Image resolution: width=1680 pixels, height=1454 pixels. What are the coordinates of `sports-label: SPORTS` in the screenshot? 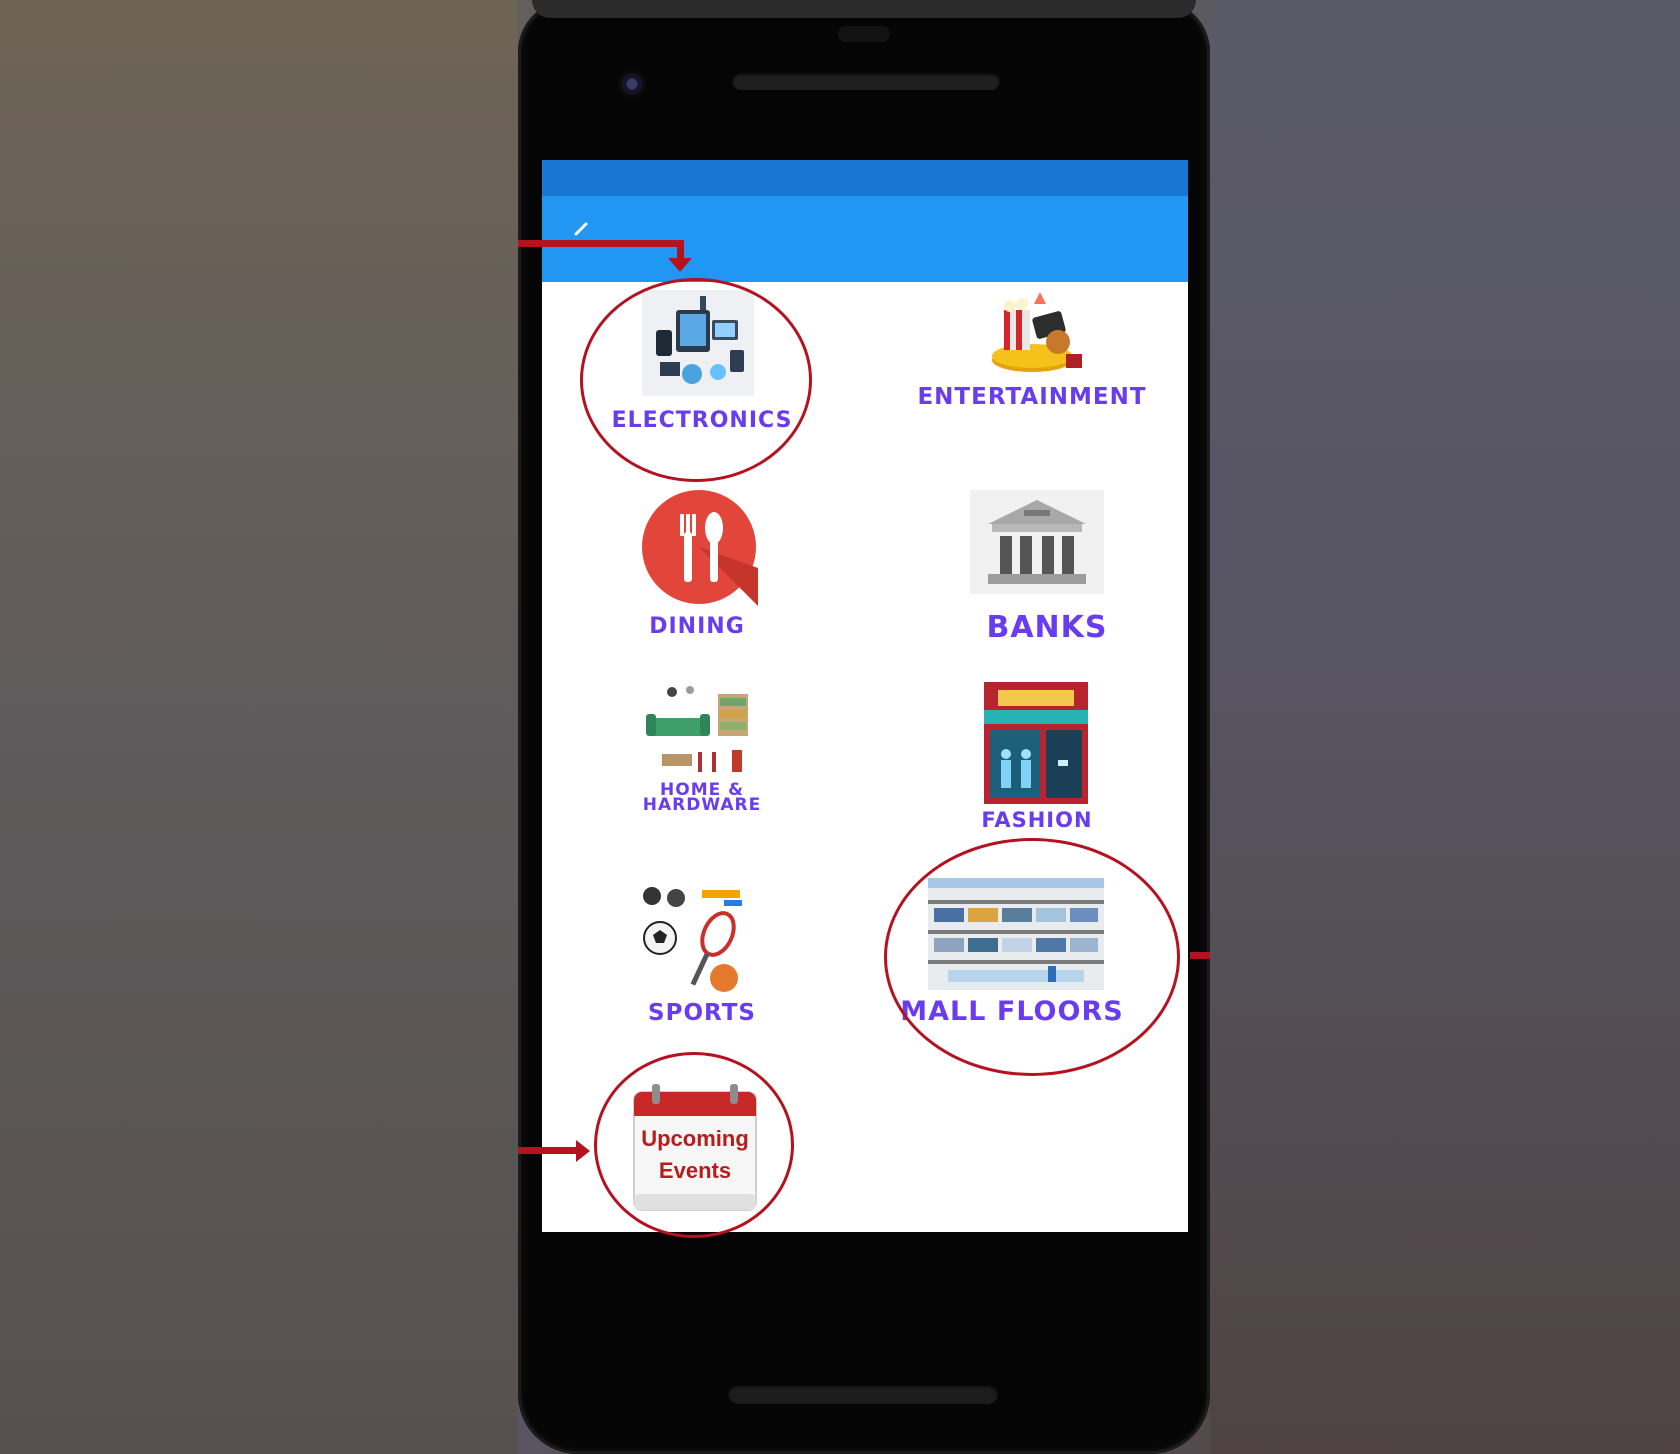 It's located at (702, 1013).